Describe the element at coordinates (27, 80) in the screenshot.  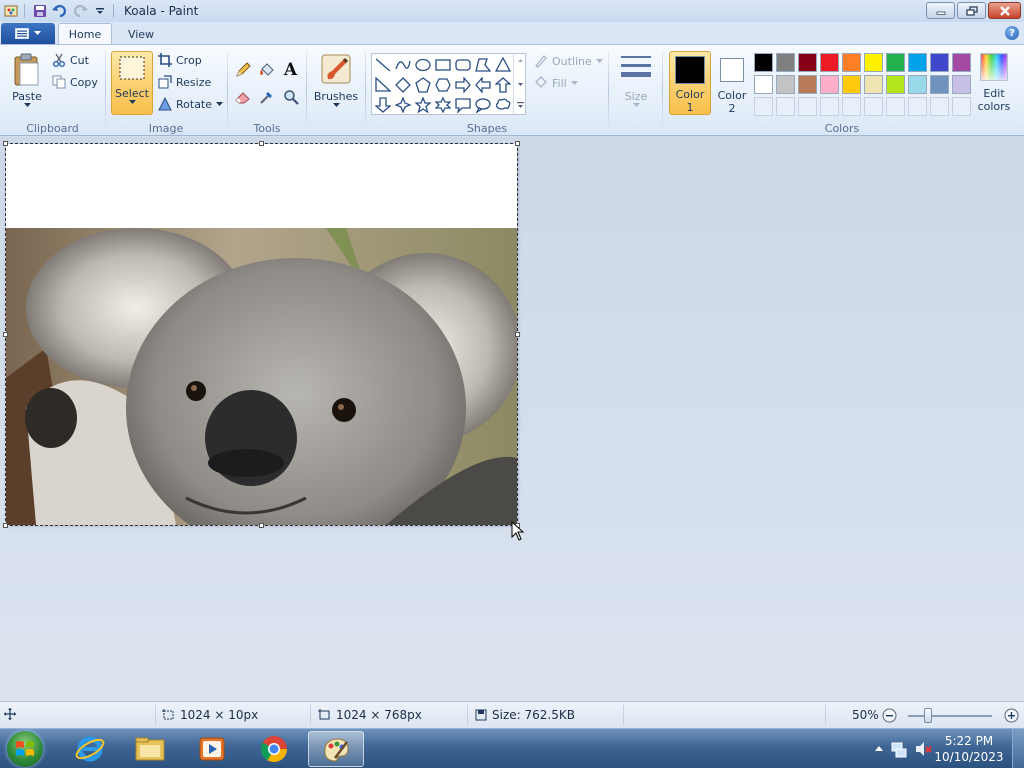
I see `paste-button: Paste` at that location.